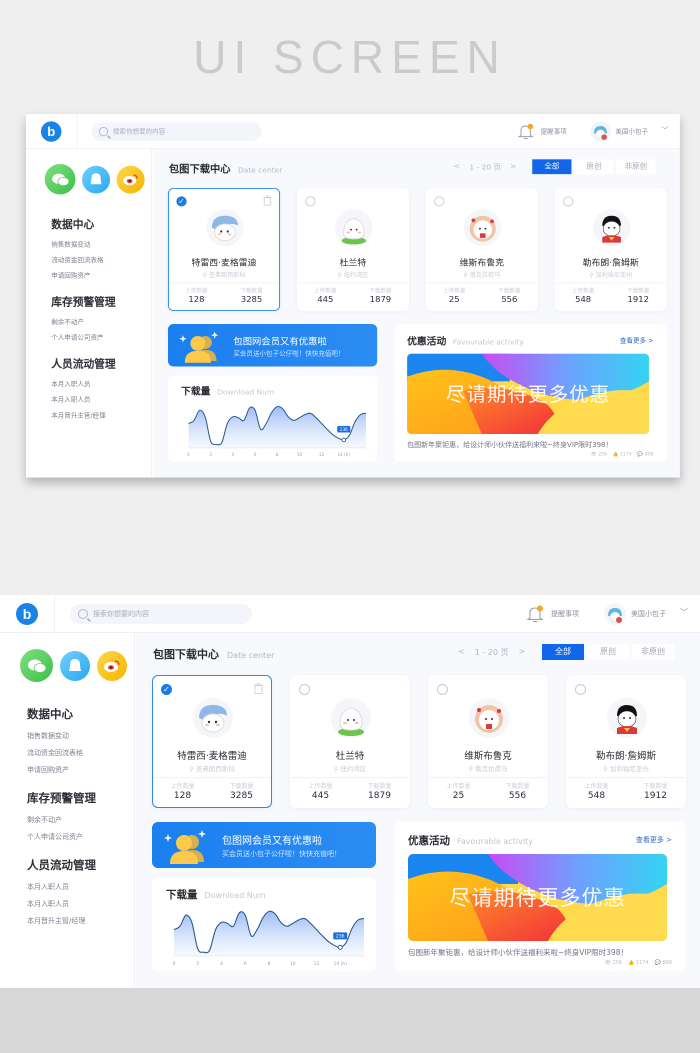  What do you see at coordinates (610, 296) in the screenshot?
I see `card-stats: 上传数量 548 下载数量 1912` at bounding box center [610, 296].